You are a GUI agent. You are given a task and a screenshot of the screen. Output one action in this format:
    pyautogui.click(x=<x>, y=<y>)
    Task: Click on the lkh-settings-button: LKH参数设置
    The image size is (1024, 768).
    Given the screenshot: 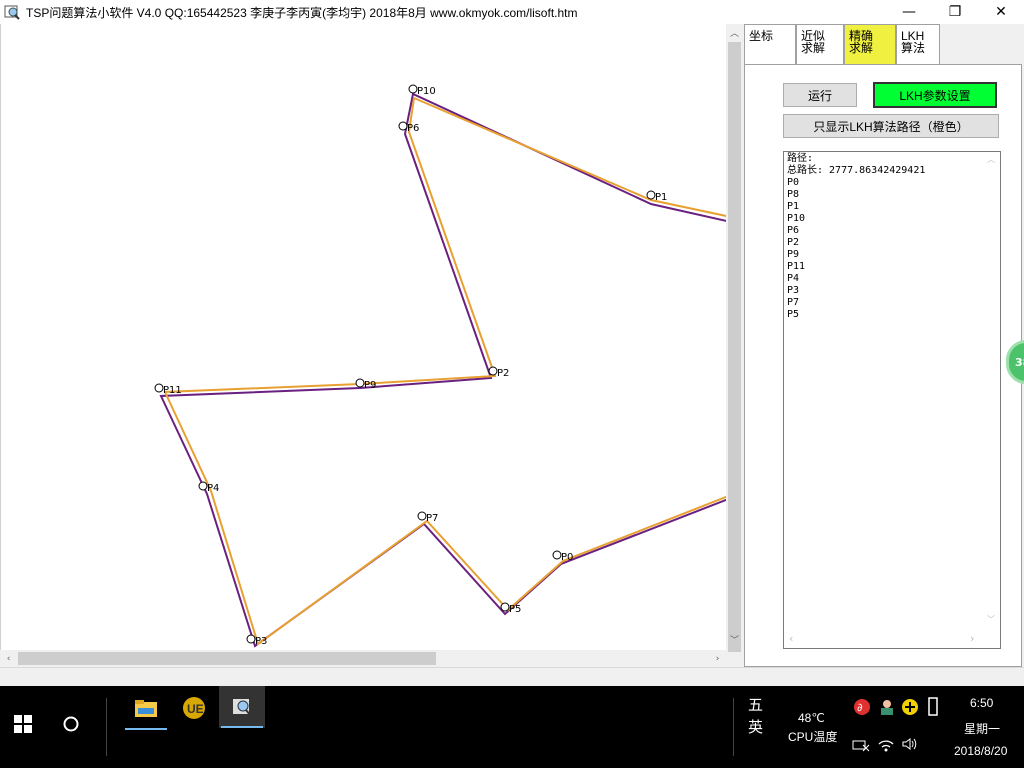 What is the action you would take?
    pyautogui.click(x=935, y=95)
    